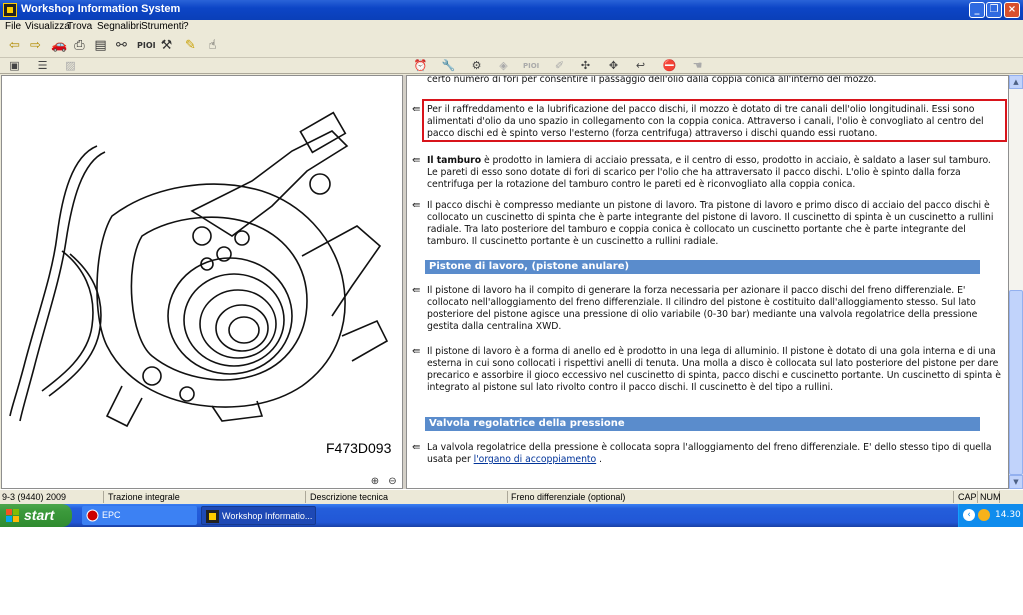 The image size is (1023, 615). What do you see at coordinates (731, 497) in the screenshot?
I see `status-component: Freno differenziale (optional)` at bounding box center [731, 497].